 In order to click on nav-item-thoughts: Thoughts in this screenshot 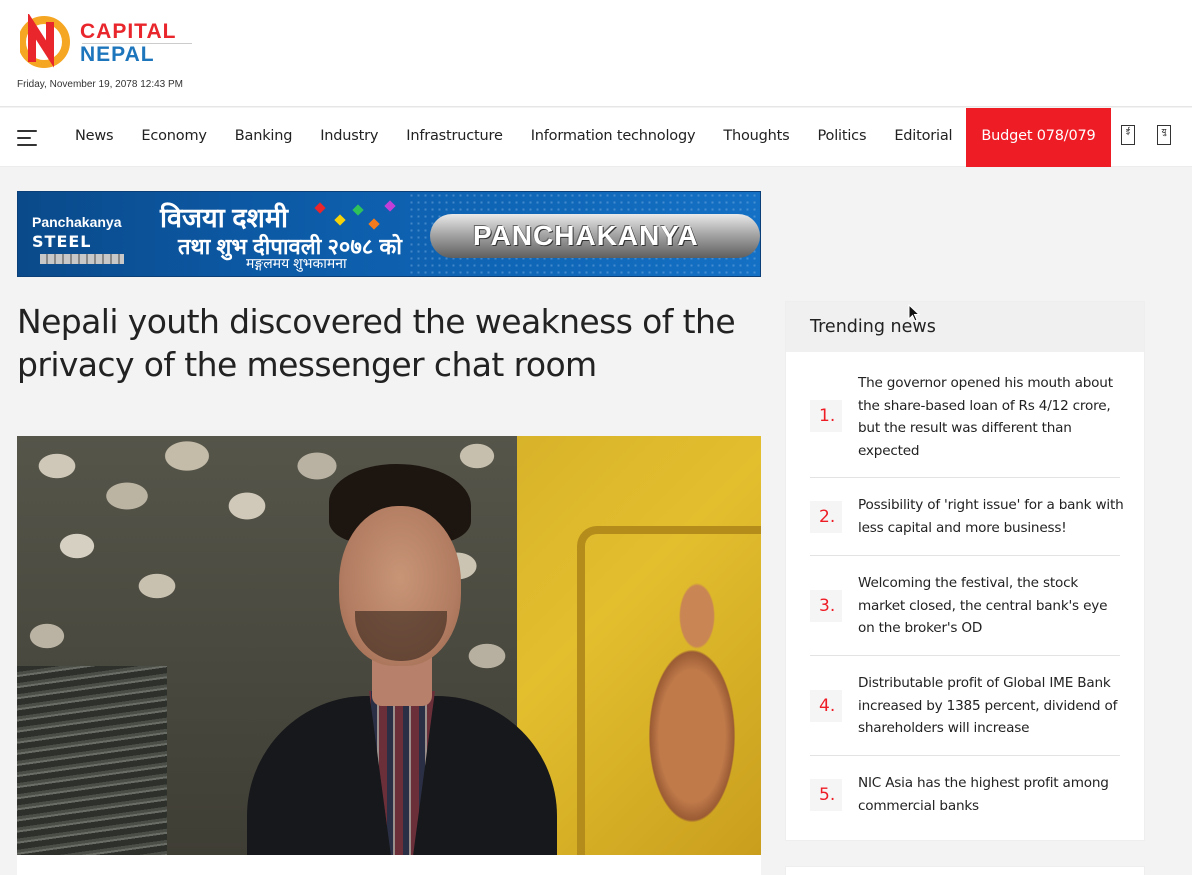, I will do `click(756, 137)`.